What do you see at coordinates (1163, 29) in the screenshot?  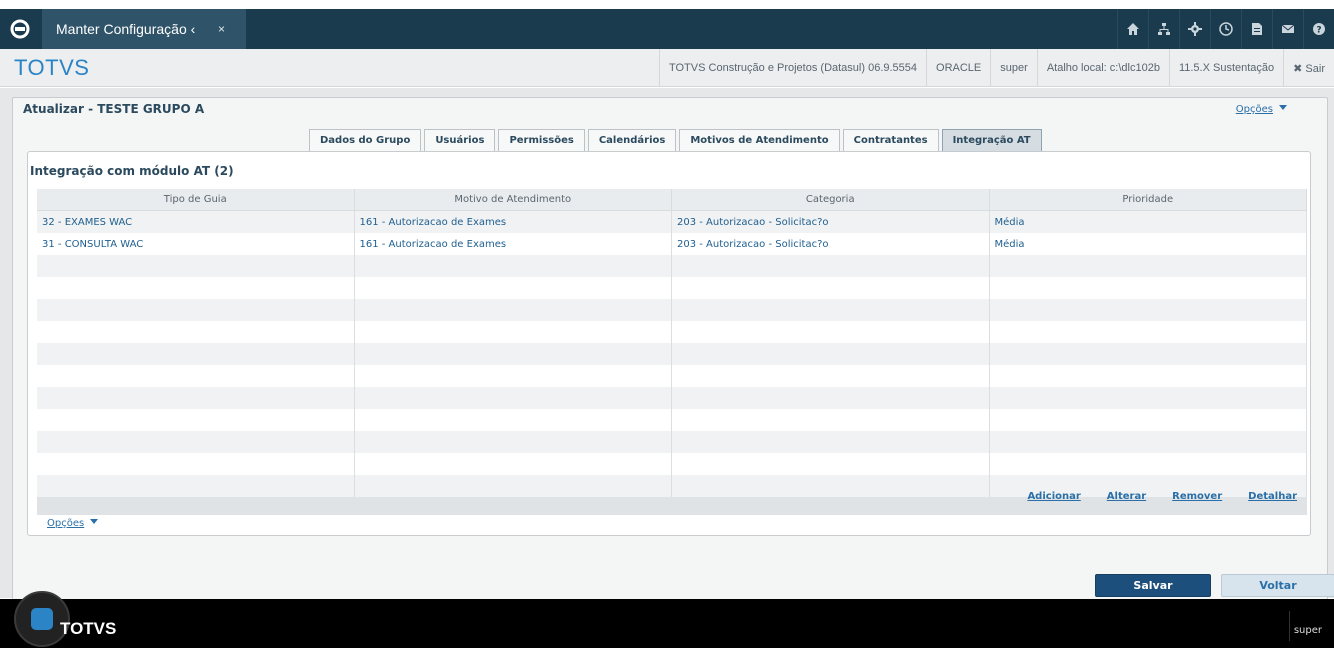 I see `sitemap-icon` at bounding box center [1163, 29].